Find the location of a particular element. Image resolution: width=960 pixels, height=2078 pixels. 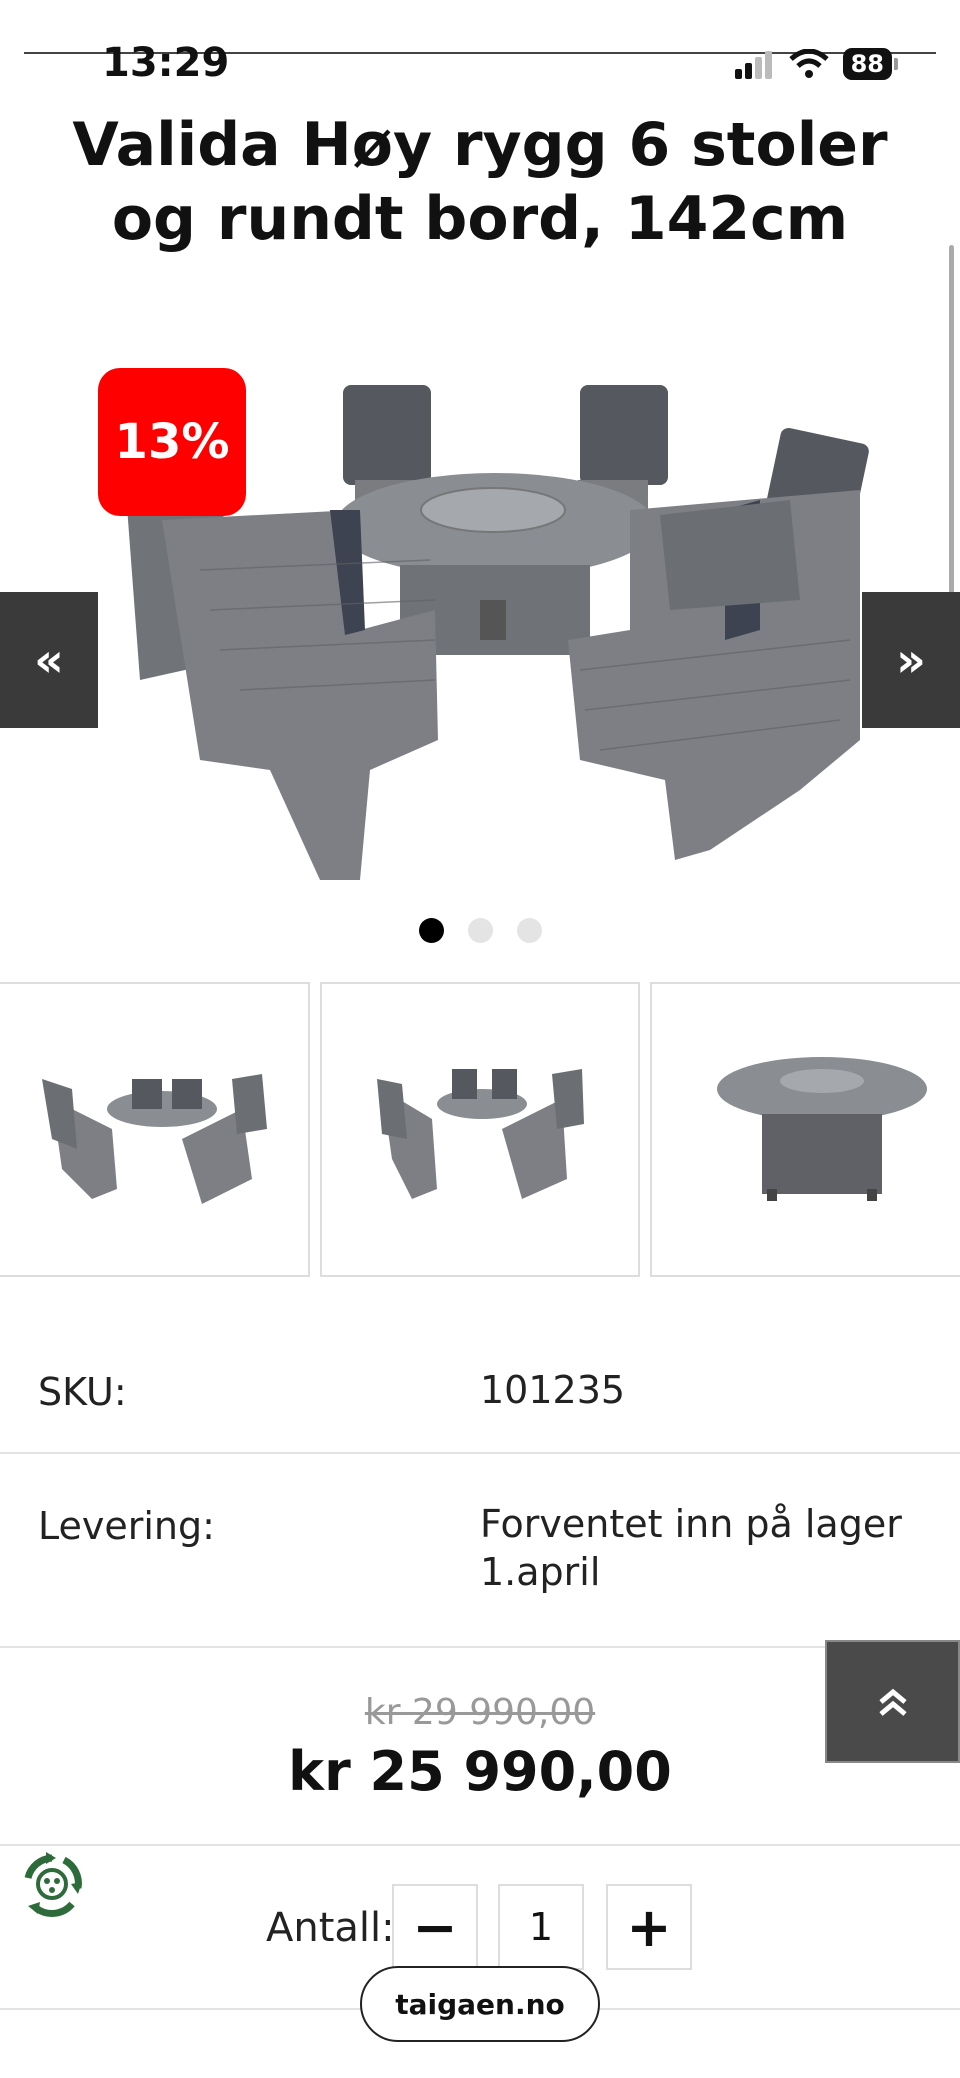

gallery-next-button: » is located at coordinates (911, 660).